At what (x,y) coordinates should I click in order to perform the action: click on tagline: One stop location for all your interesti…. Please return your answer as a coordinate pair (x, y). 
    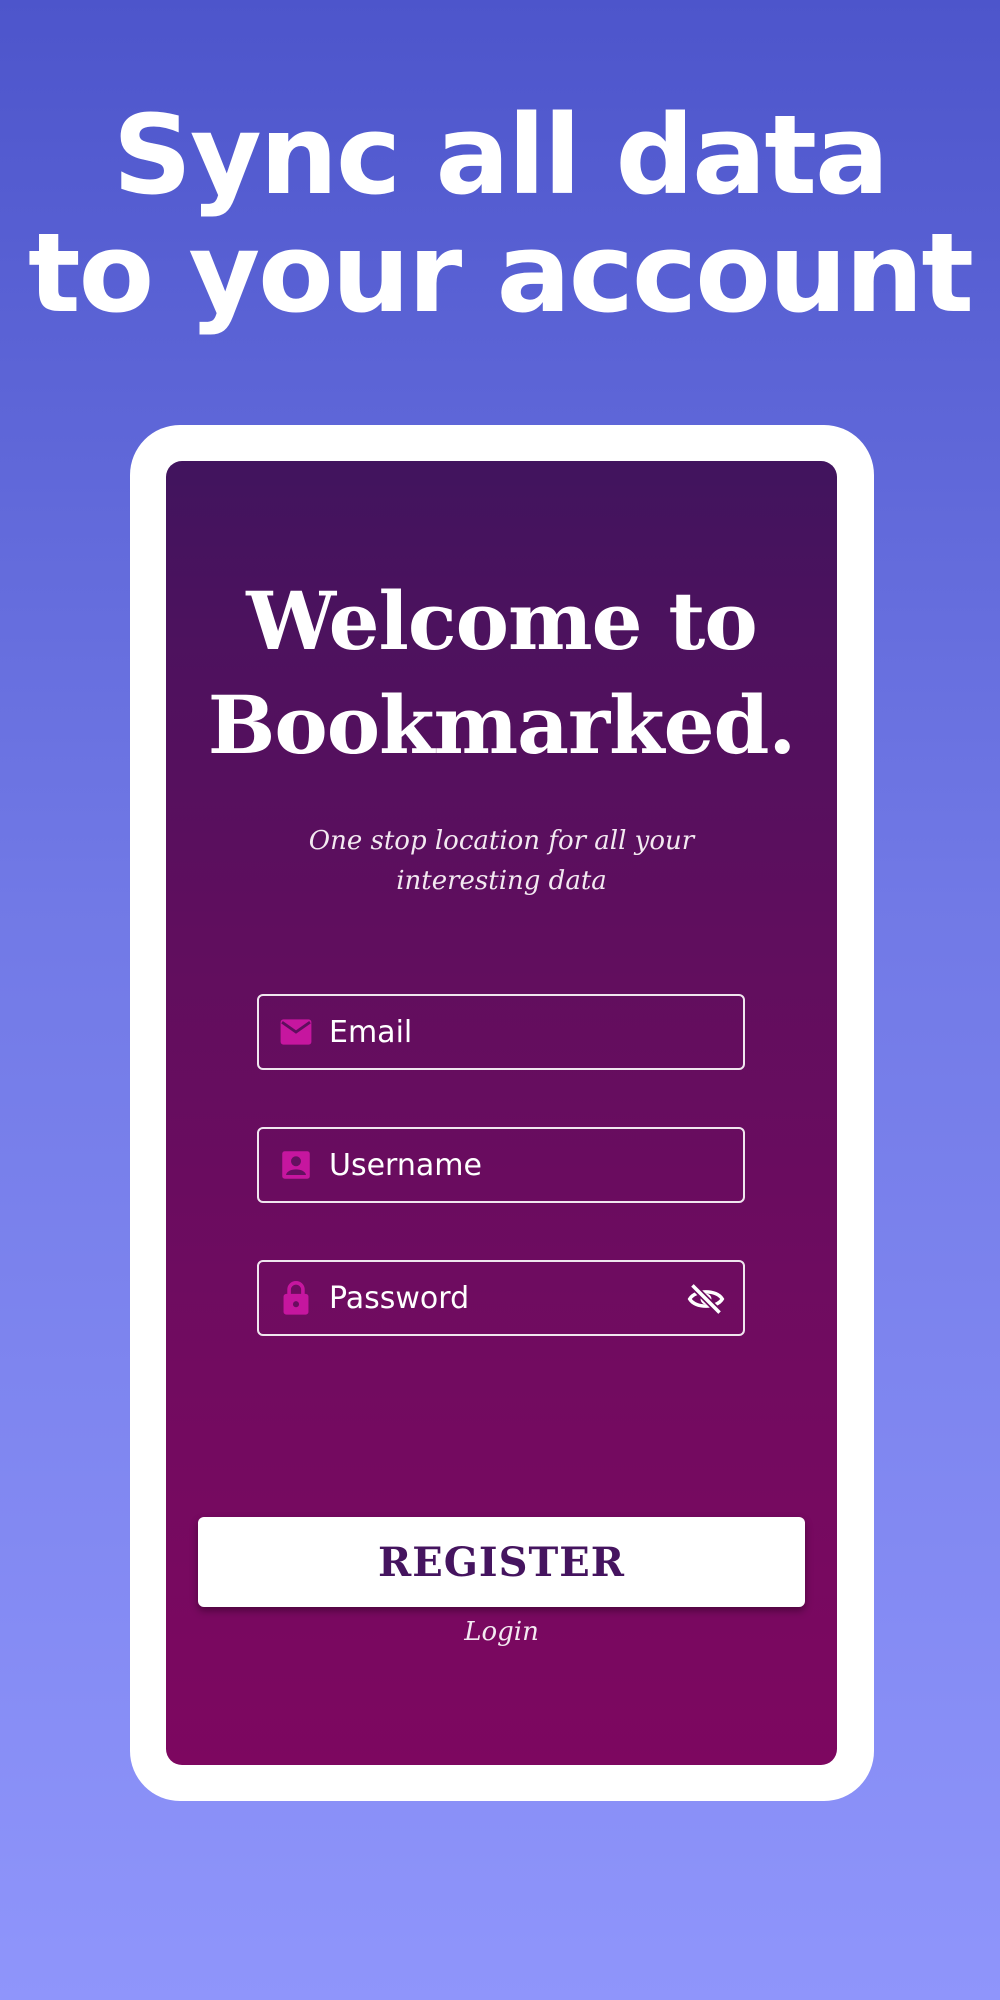
    Looking at the image, I should click on (501, 861).